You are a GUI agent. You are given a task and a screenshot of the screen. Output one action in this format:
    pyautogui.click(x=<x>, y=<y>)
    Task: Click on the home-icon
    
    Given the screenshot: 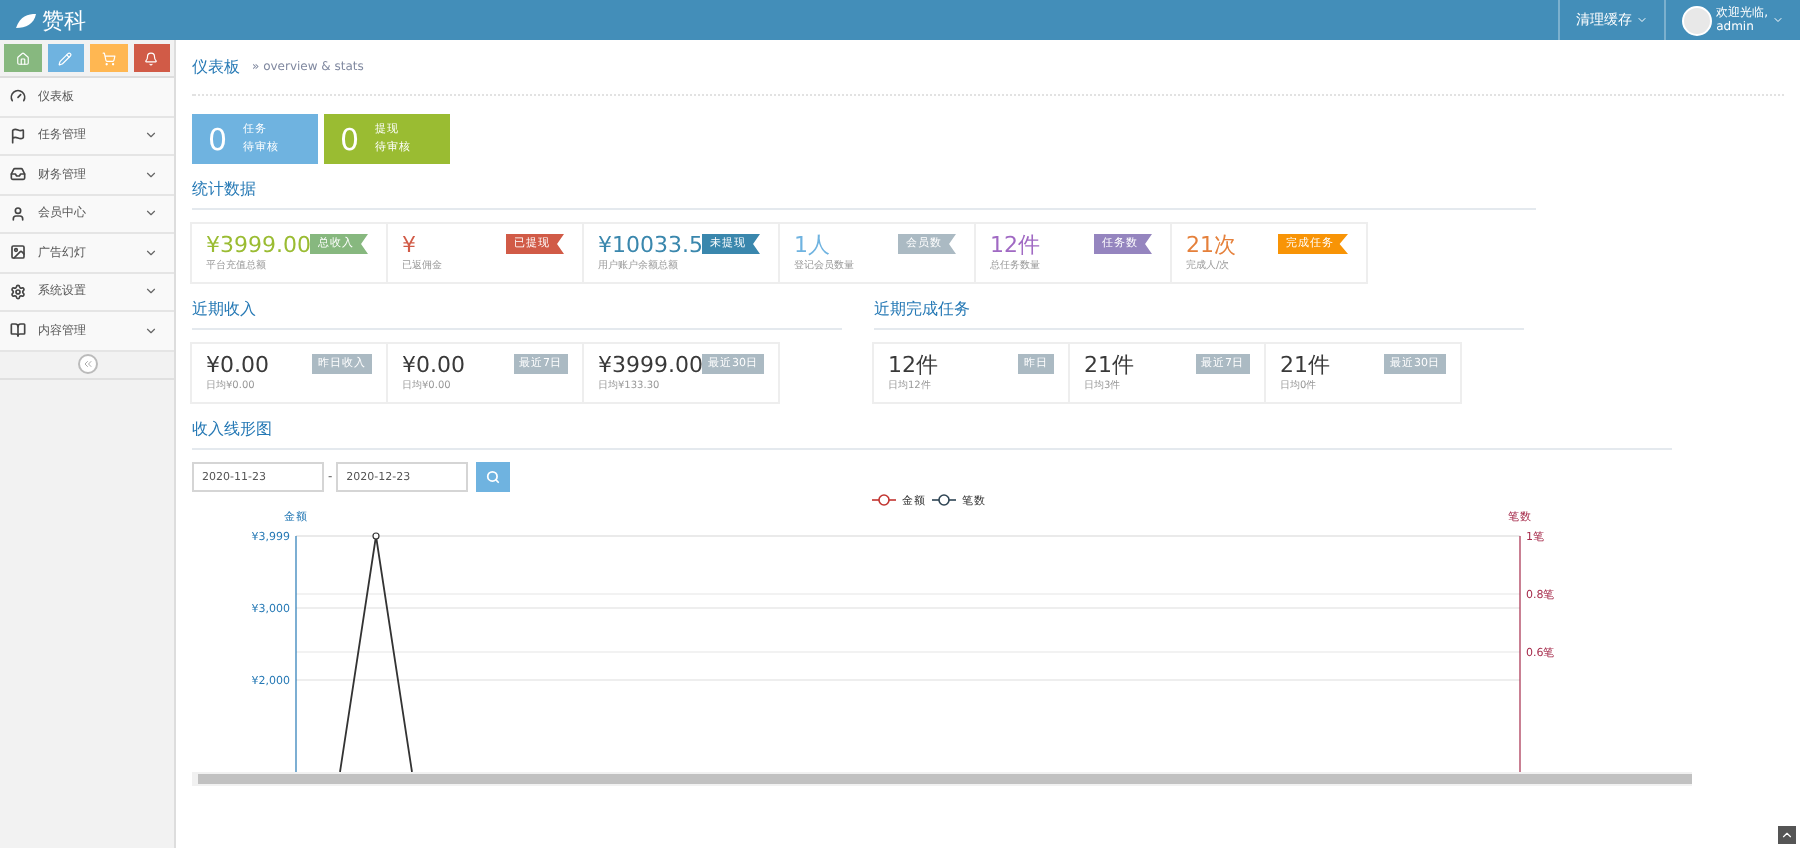 What is the action you would take?
    pyautogui.click(x=22, y=58)
    